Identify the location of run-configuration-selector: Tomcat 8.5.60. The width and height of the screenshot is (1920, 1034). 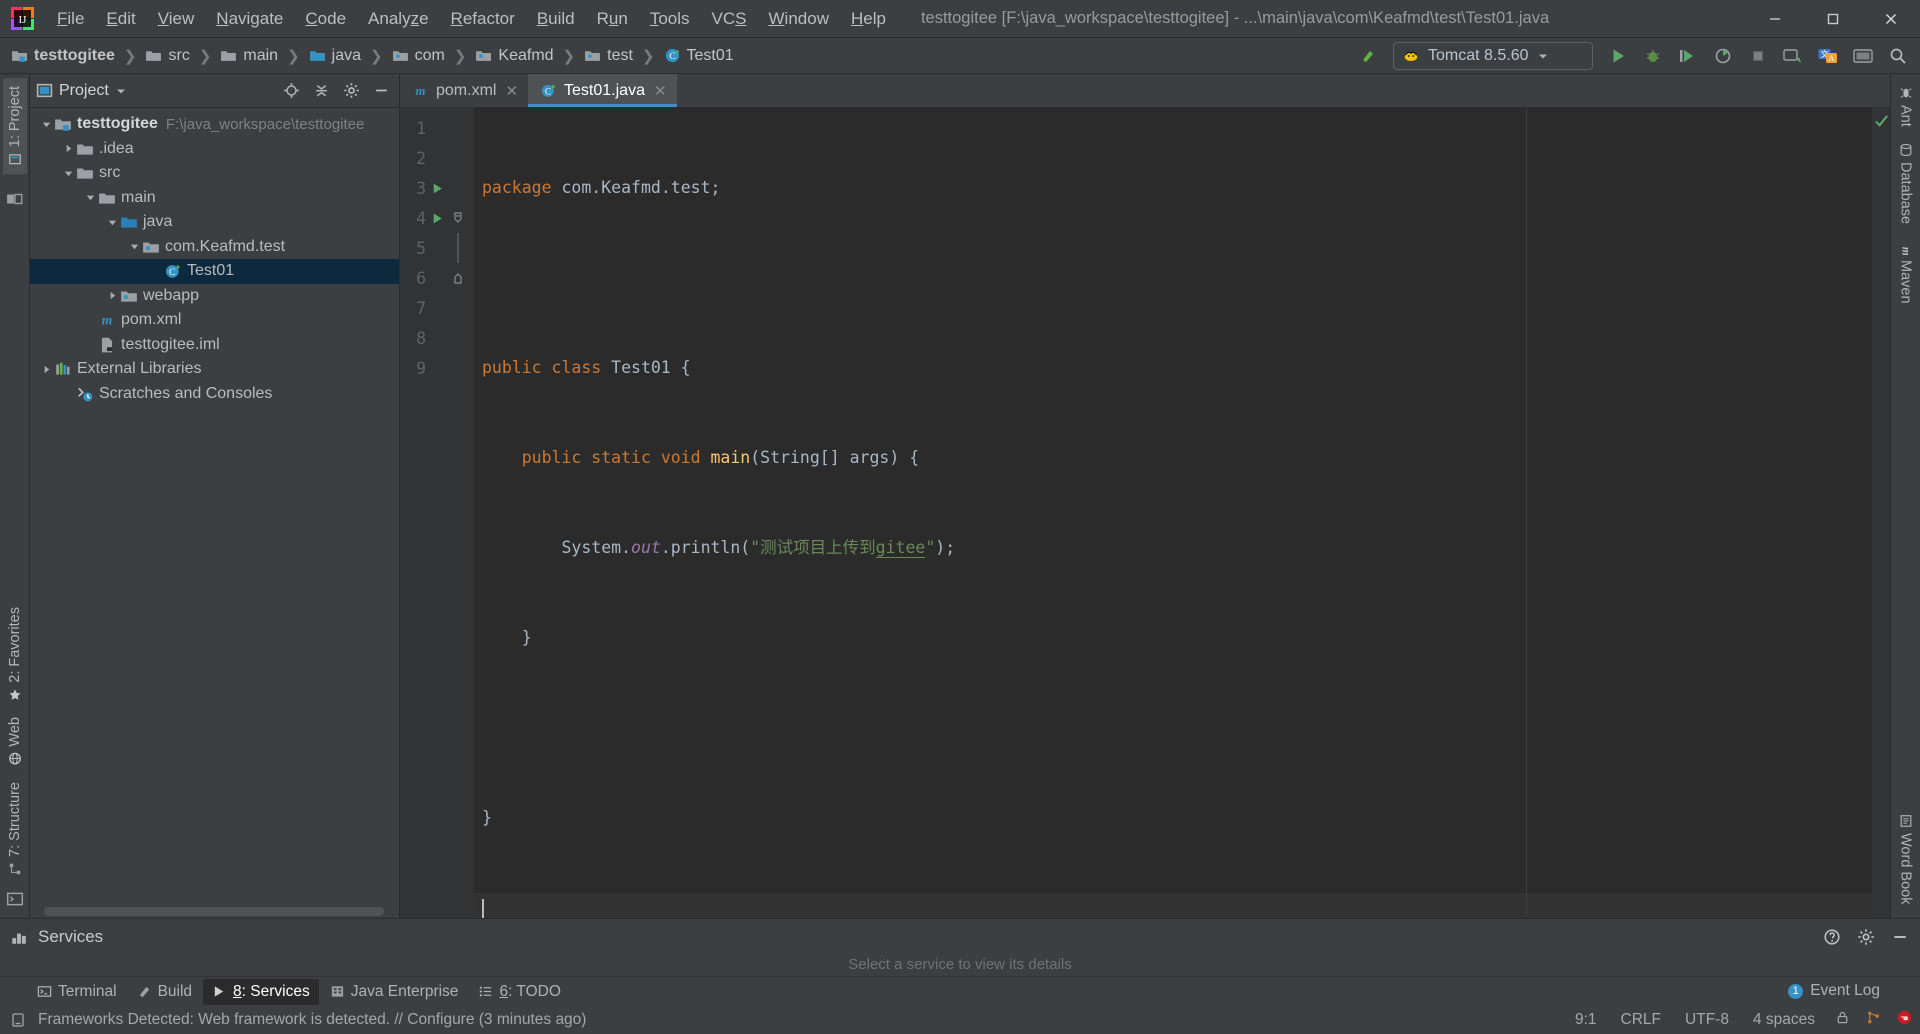
(1493, 56).